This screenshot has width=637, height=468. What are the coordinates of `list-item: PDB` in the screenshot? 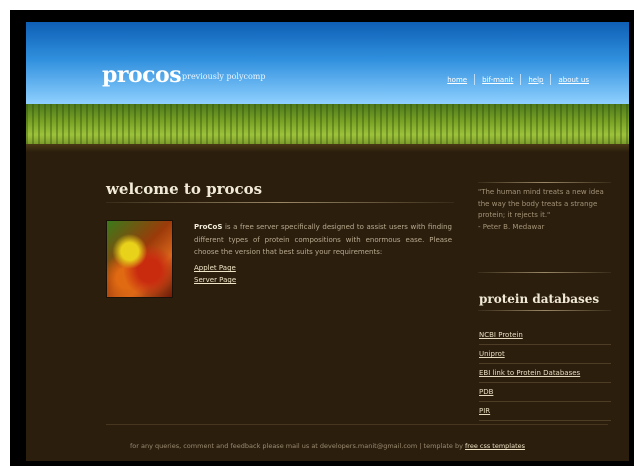 It's located at (545, 392).